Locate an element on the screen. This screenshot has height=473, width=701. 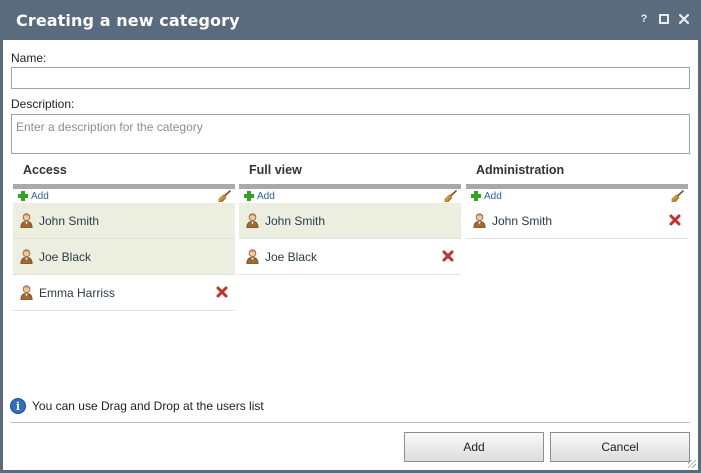
panel-2: Administration Add John Smith is located at coordinates (577, 197).